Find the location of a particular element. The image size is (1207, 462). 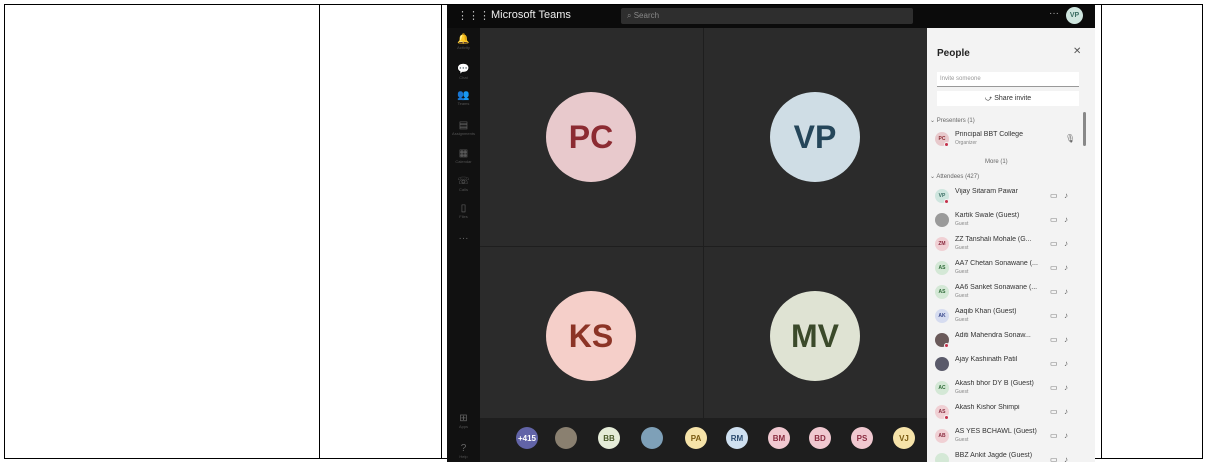

video-tile: PC is located at coordinates (591, 137).